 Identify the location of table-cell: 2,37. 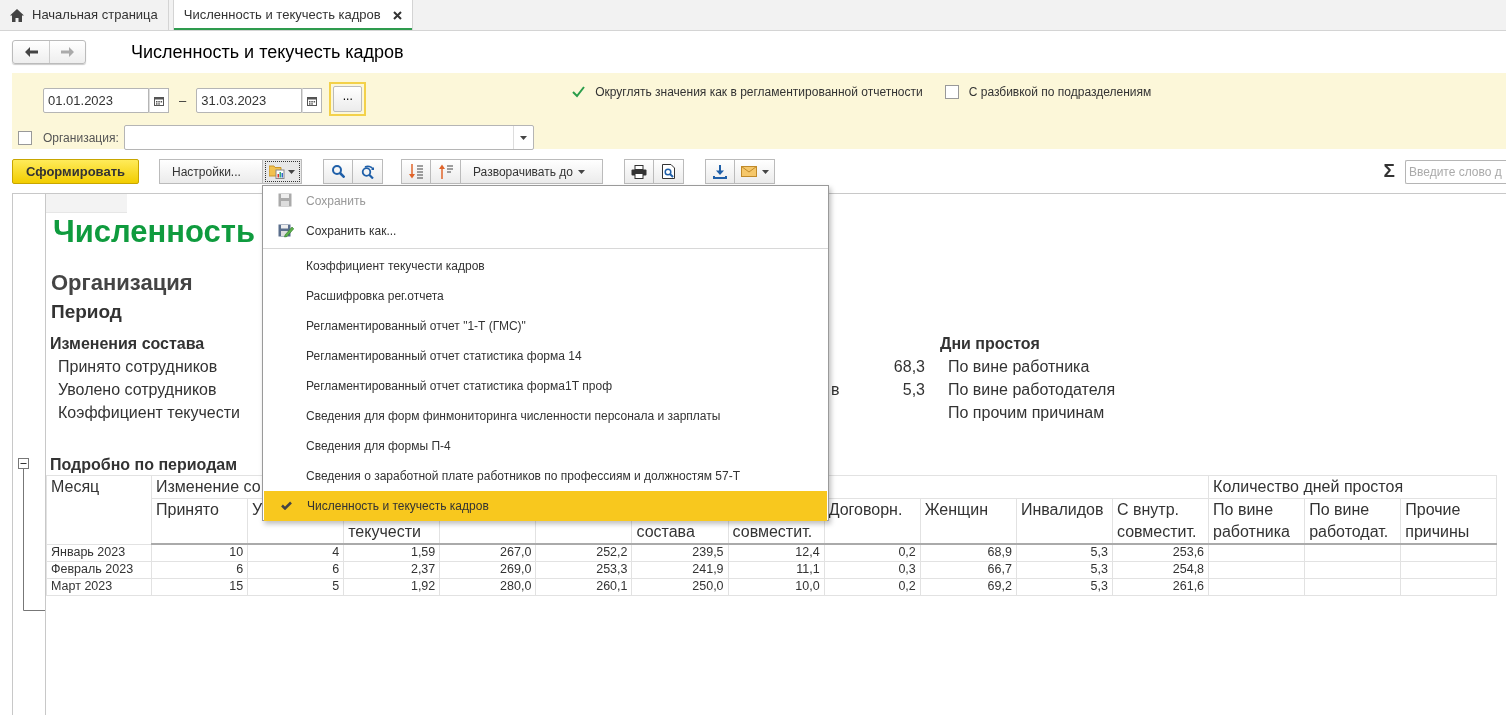
(391, 569).